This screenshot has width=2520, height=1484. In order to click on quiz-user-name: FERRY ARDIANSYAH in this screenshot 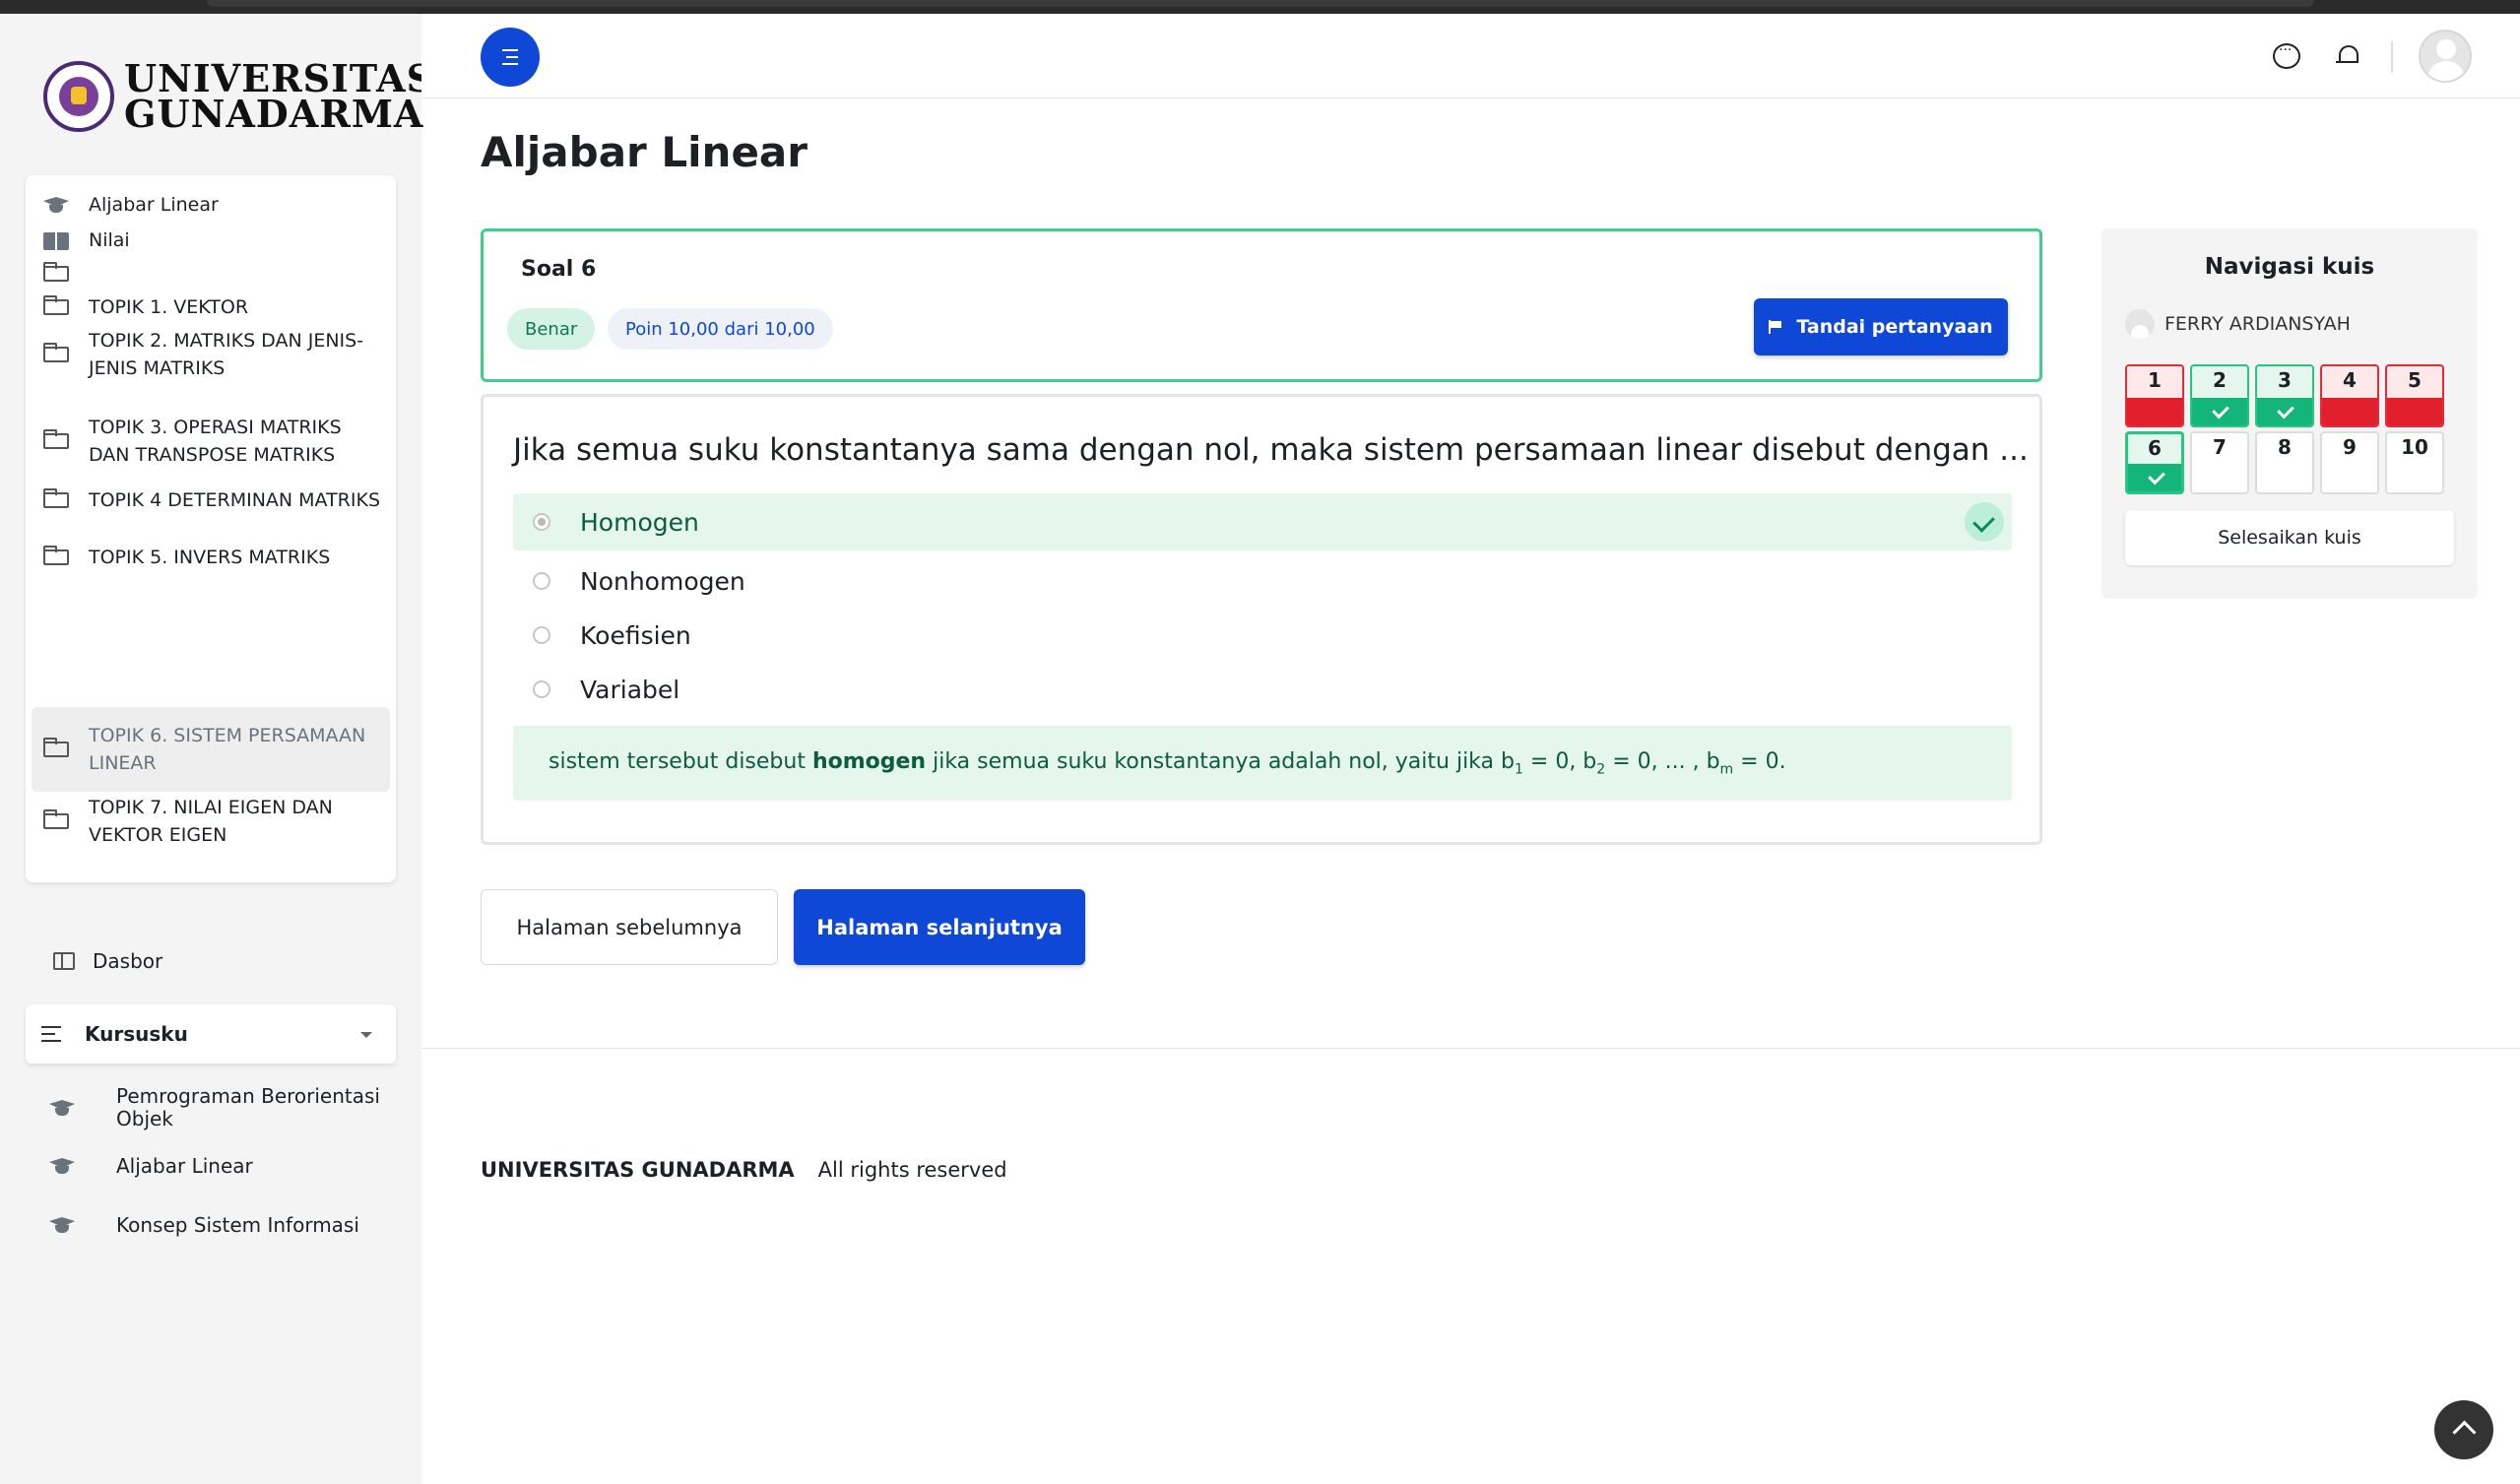, I will do `click(2258, 324)`.